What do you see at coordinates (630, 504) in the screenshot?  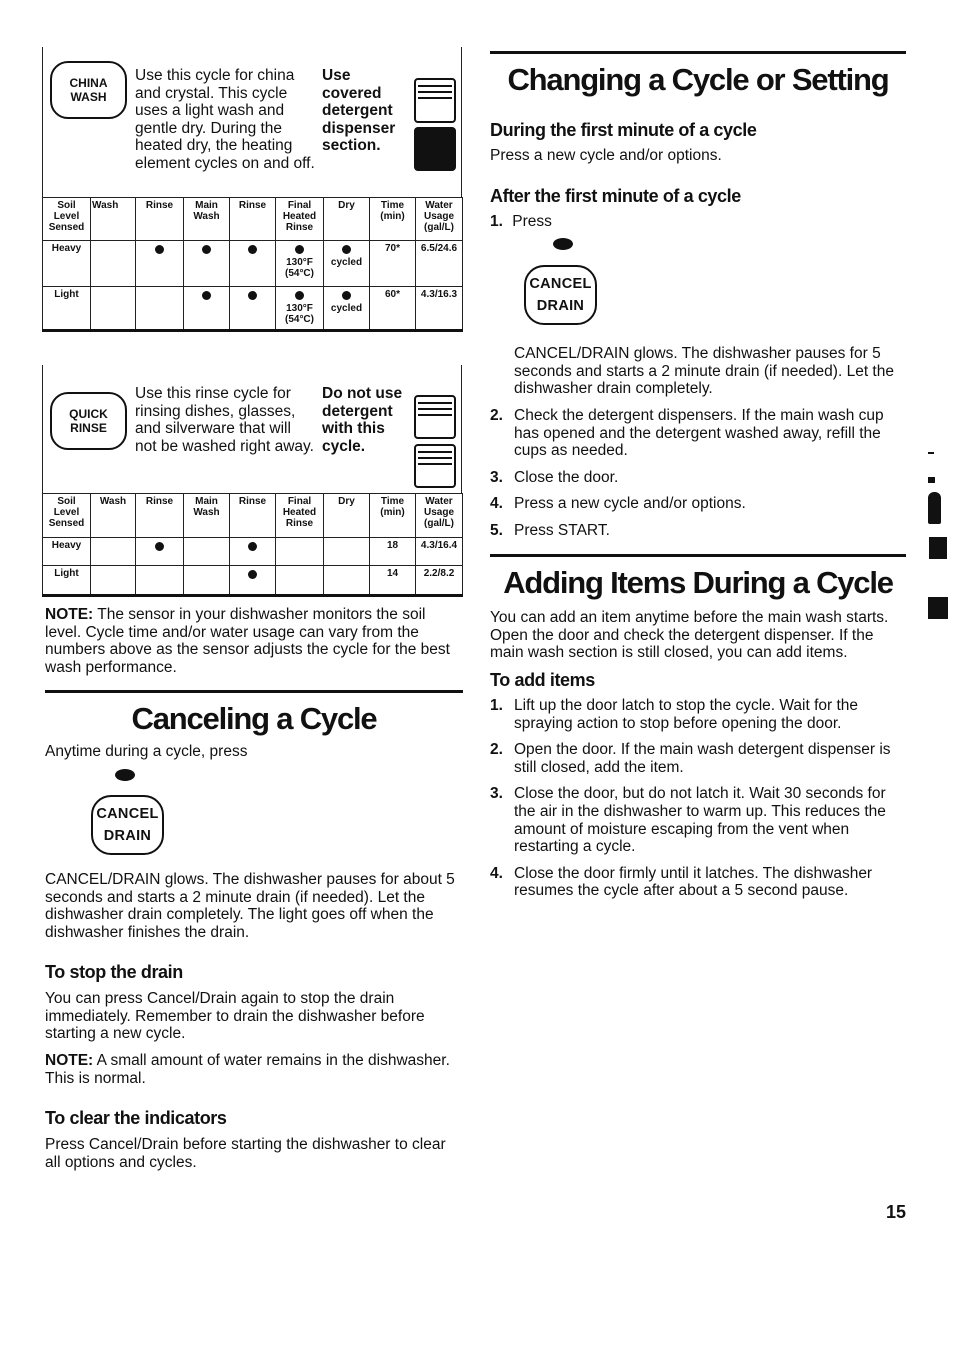 I see `step-text: Press a new cycle and/or options.` at bounding box center [630, 504].